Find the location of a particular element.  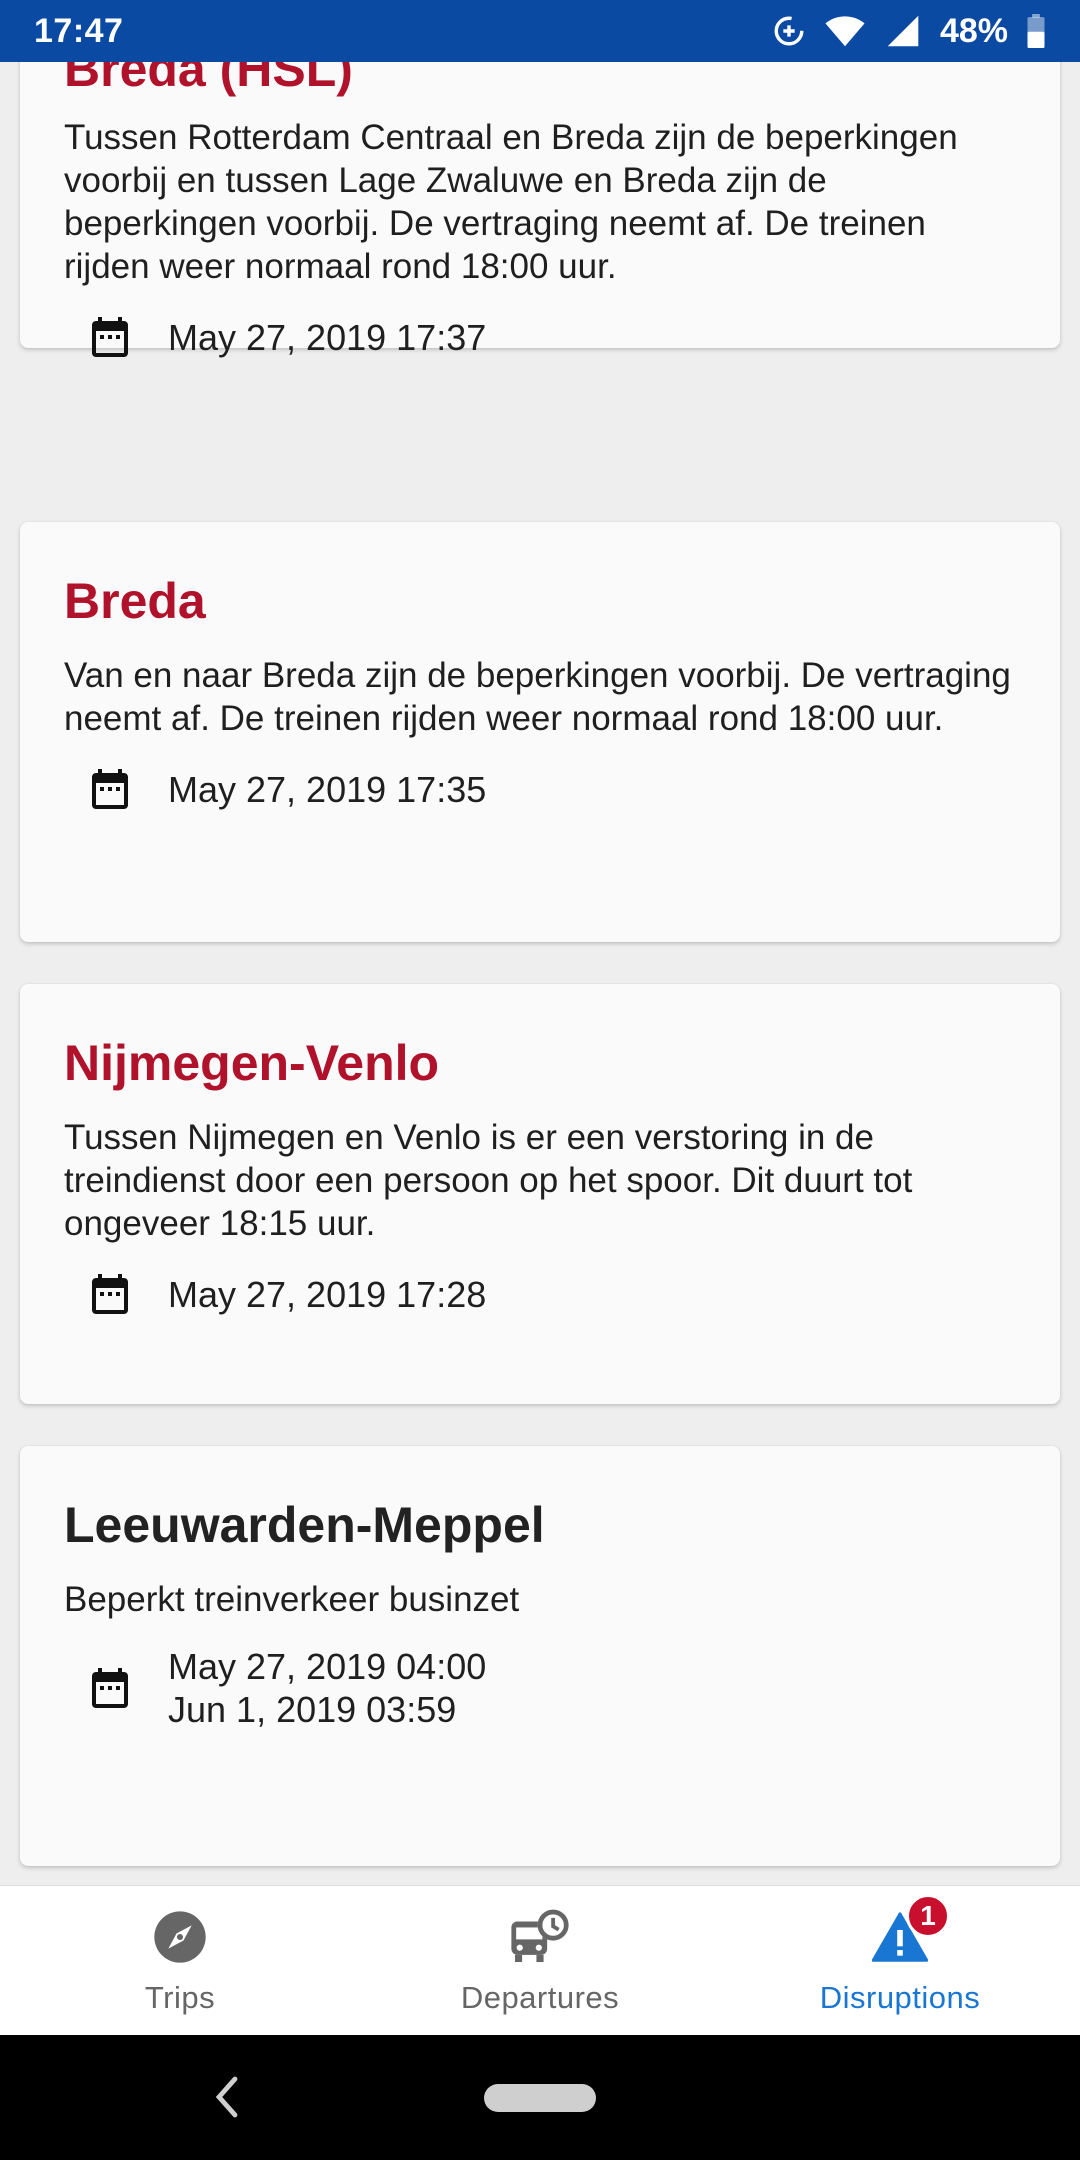

bottom-navigation: Trips Departures 1 Disruptions is located at coordinates (540, 1960).